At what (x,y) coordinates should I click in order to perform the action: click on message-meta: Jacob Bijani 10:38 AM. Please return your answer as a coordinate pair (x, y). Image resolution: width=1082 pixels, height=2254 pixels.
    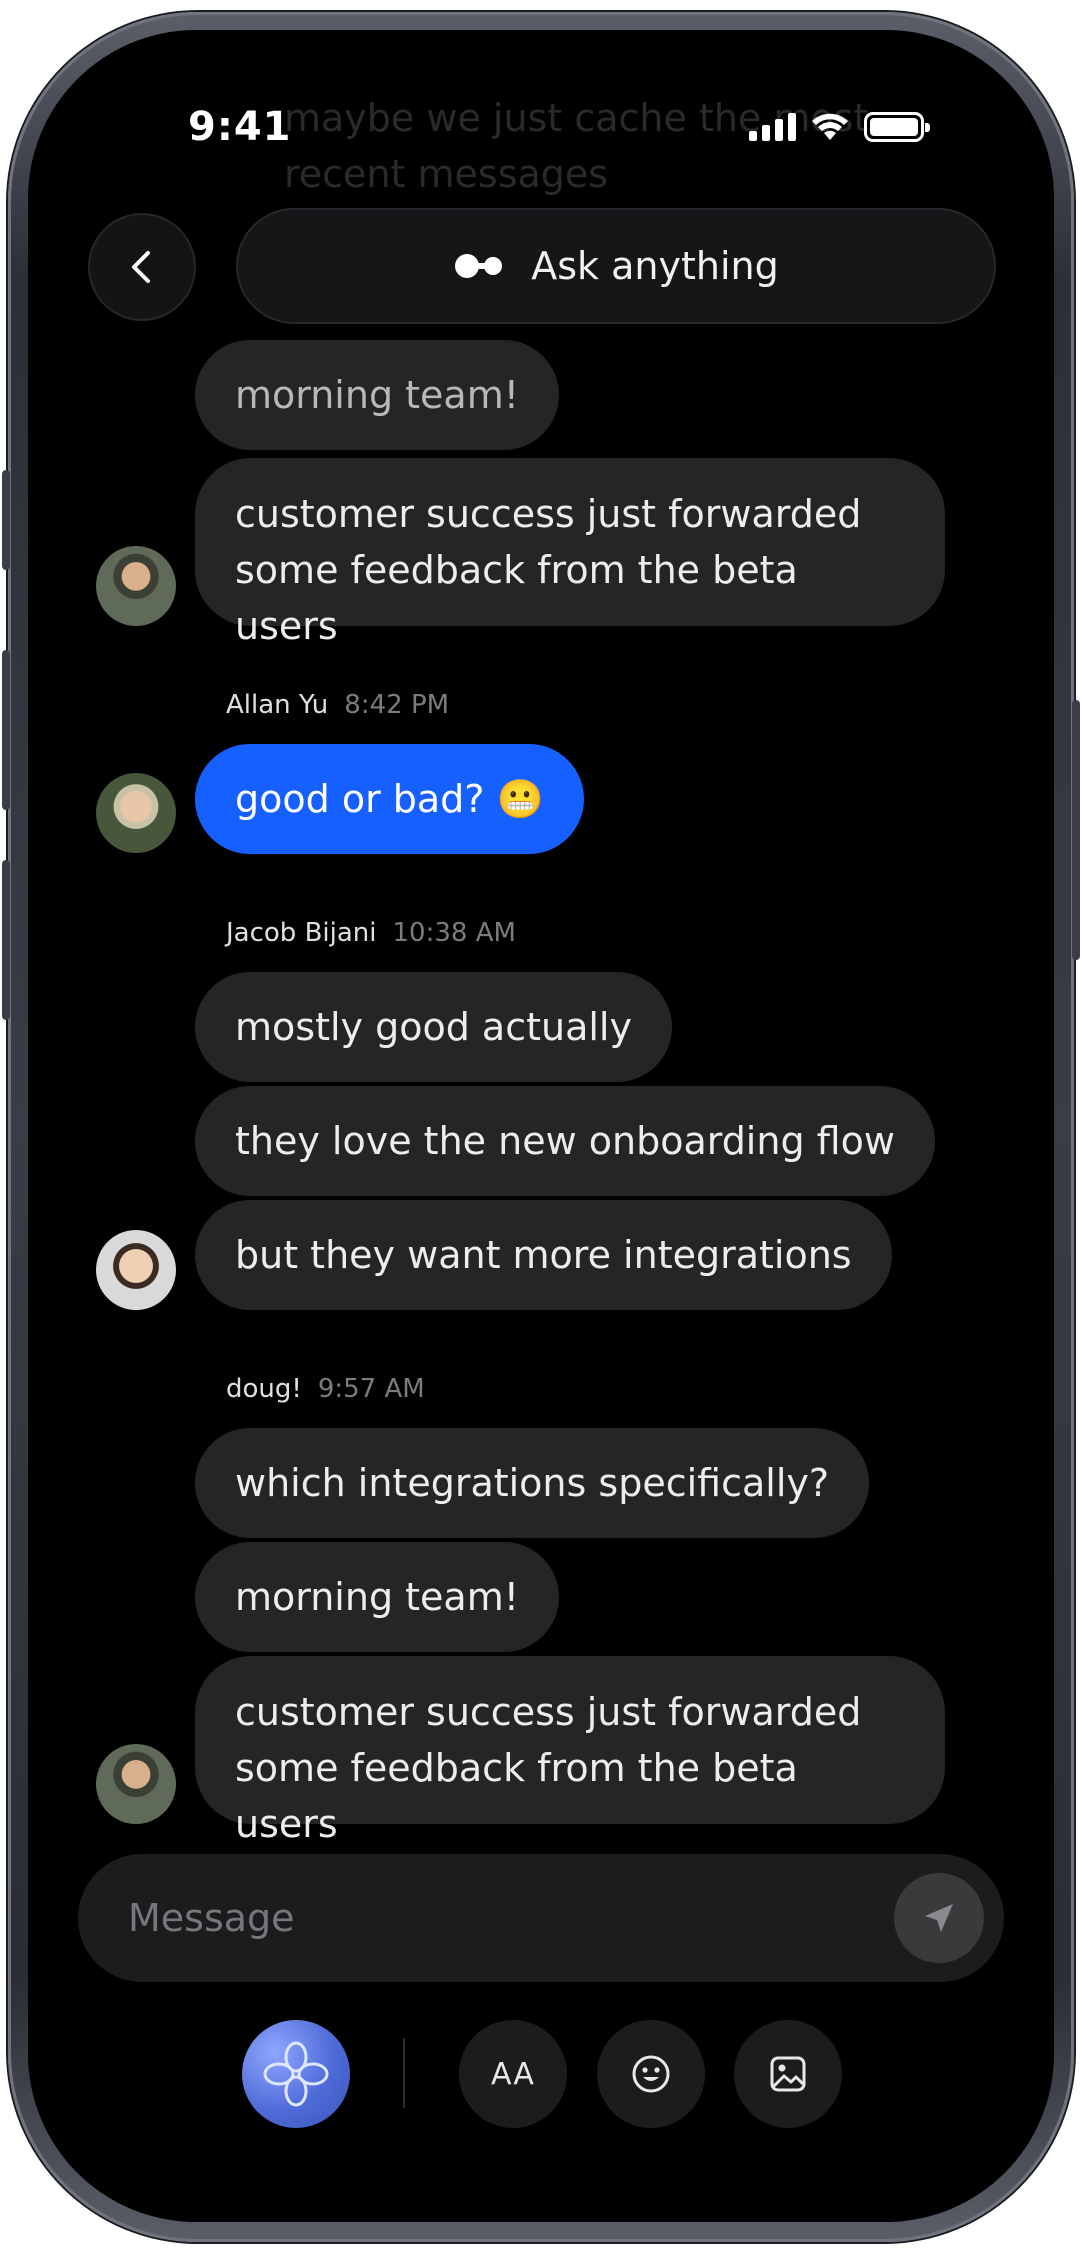
    Looking at the image, I should click on (371, 933).